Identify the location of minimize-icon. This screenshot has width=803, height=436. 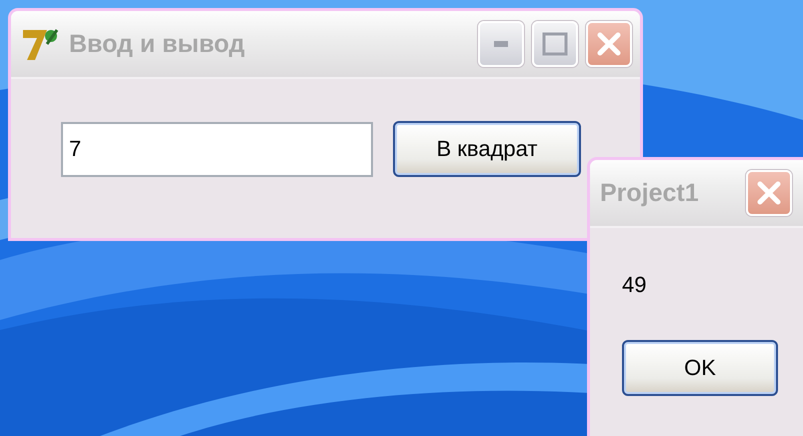
(501, 44).